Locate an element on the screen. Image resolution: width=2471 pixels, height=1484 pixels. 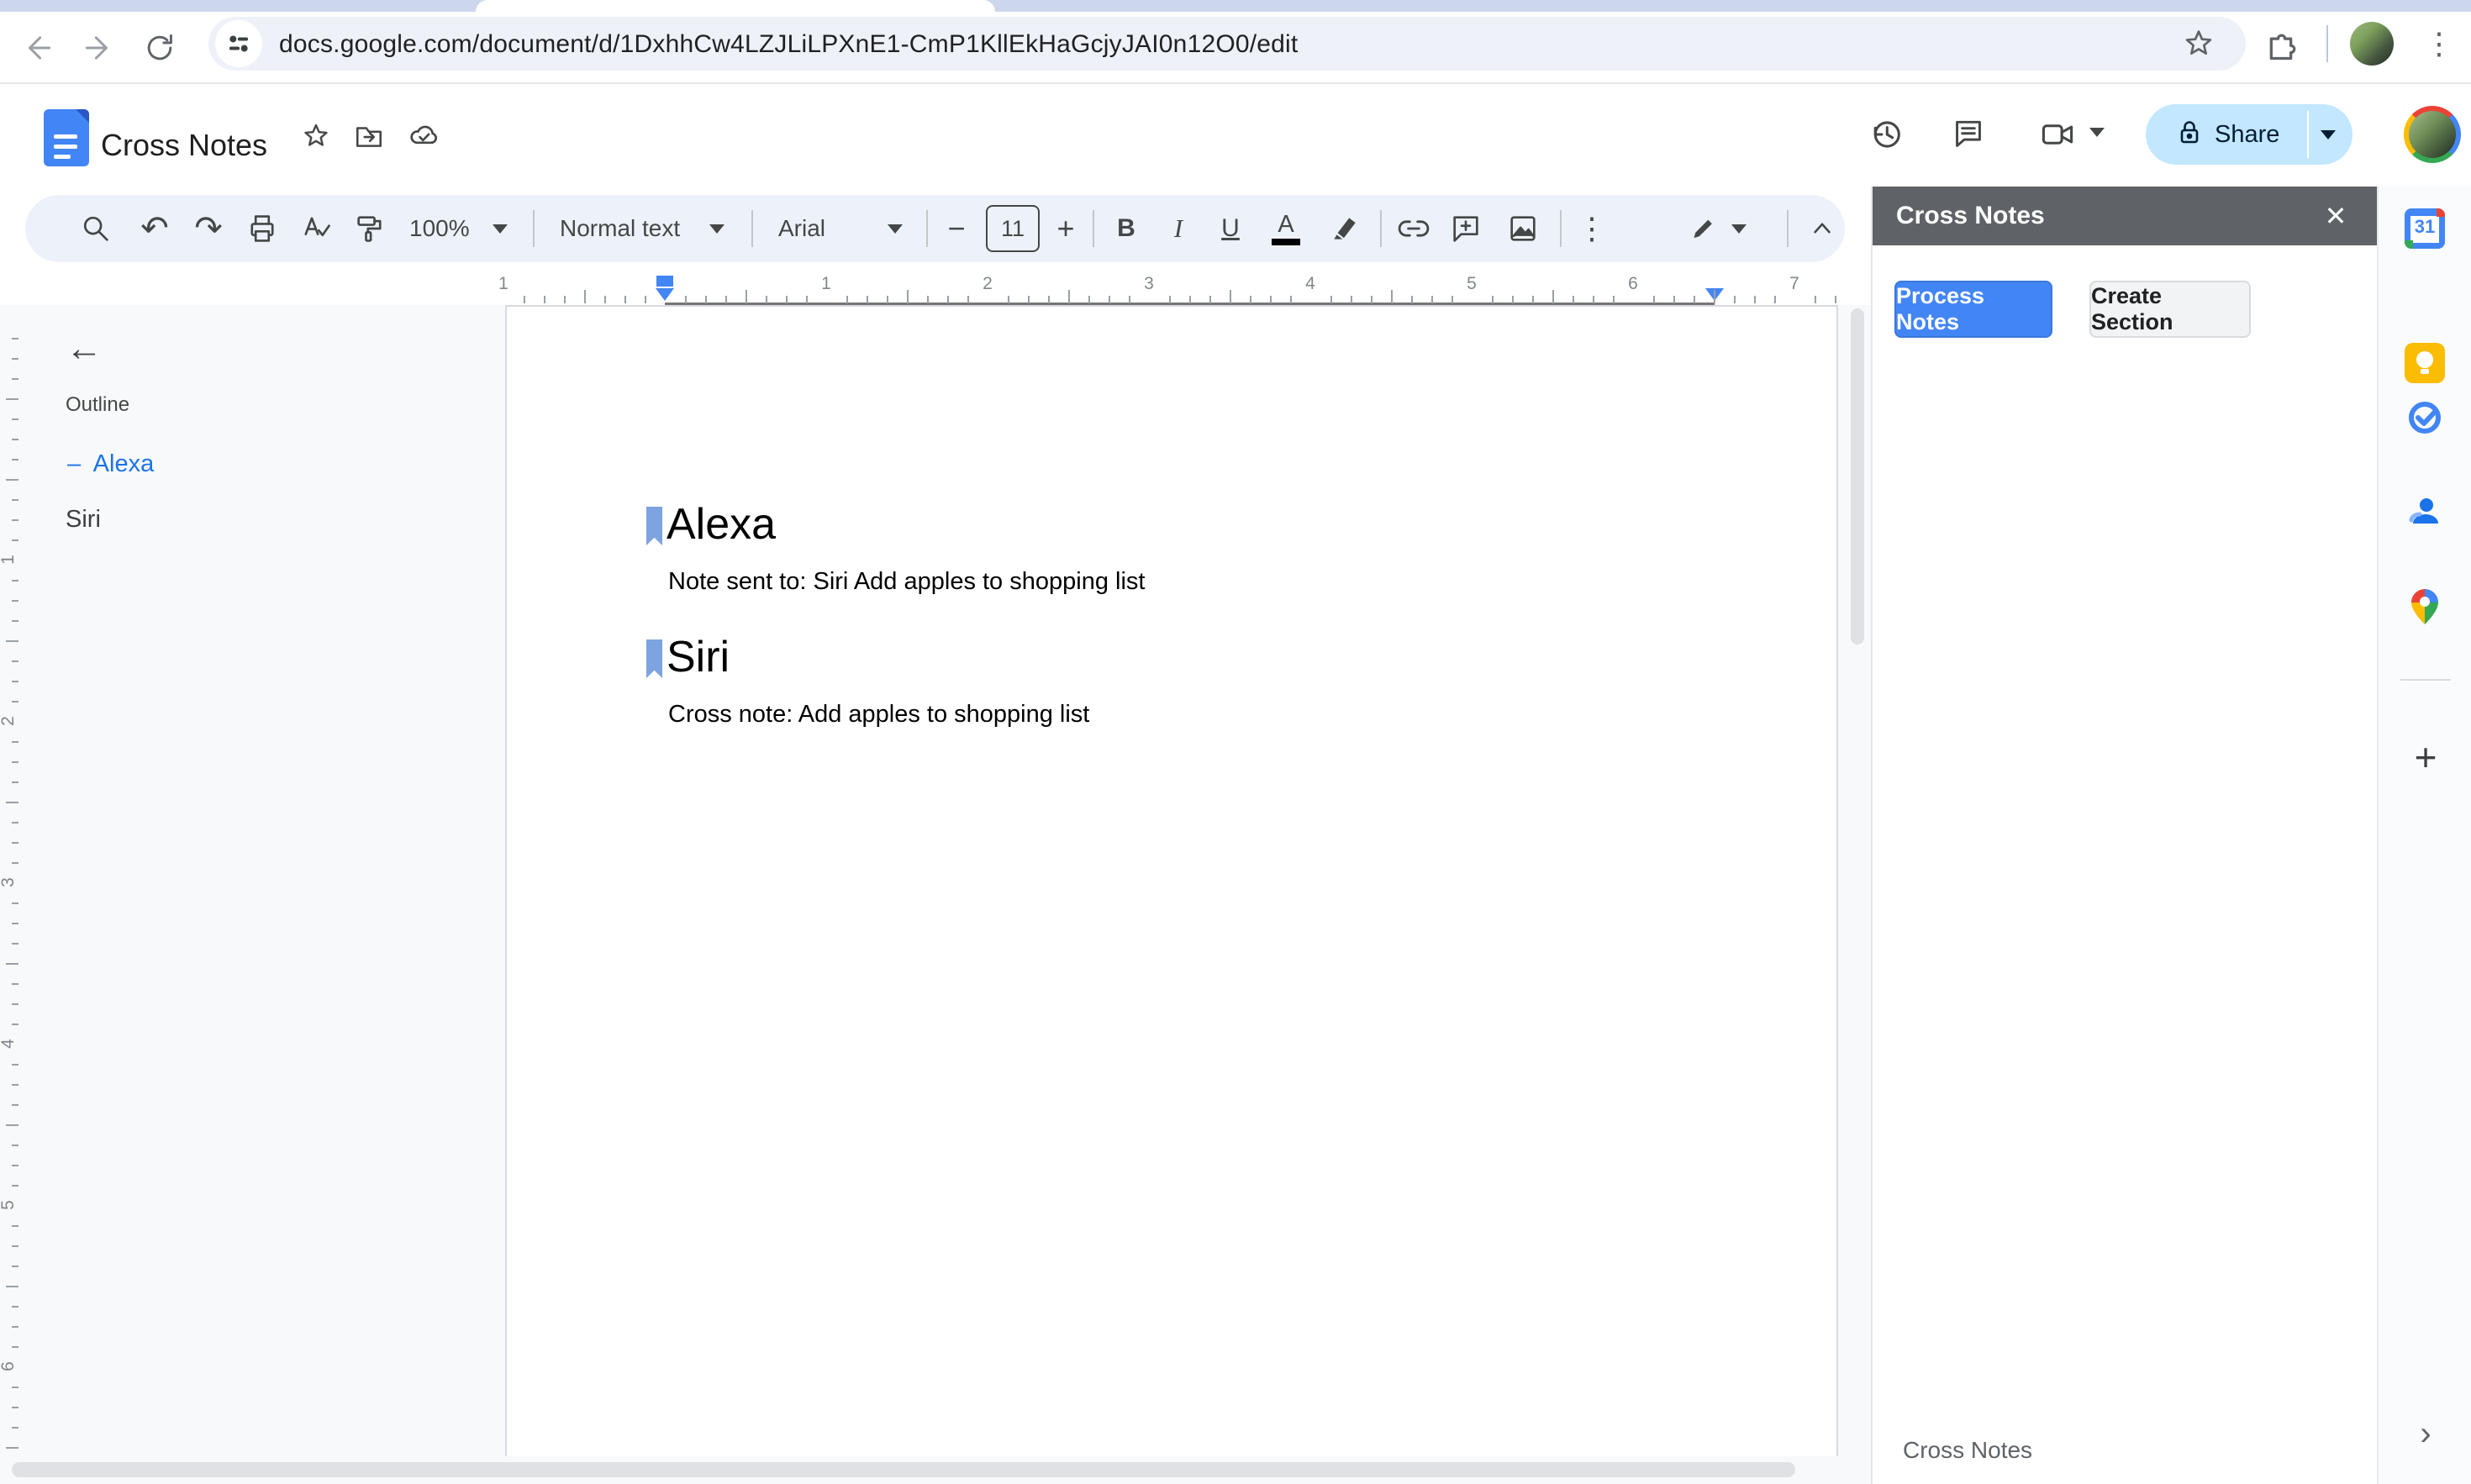
document-horizontal-scrollbar is located at coordinates (903, 1470).